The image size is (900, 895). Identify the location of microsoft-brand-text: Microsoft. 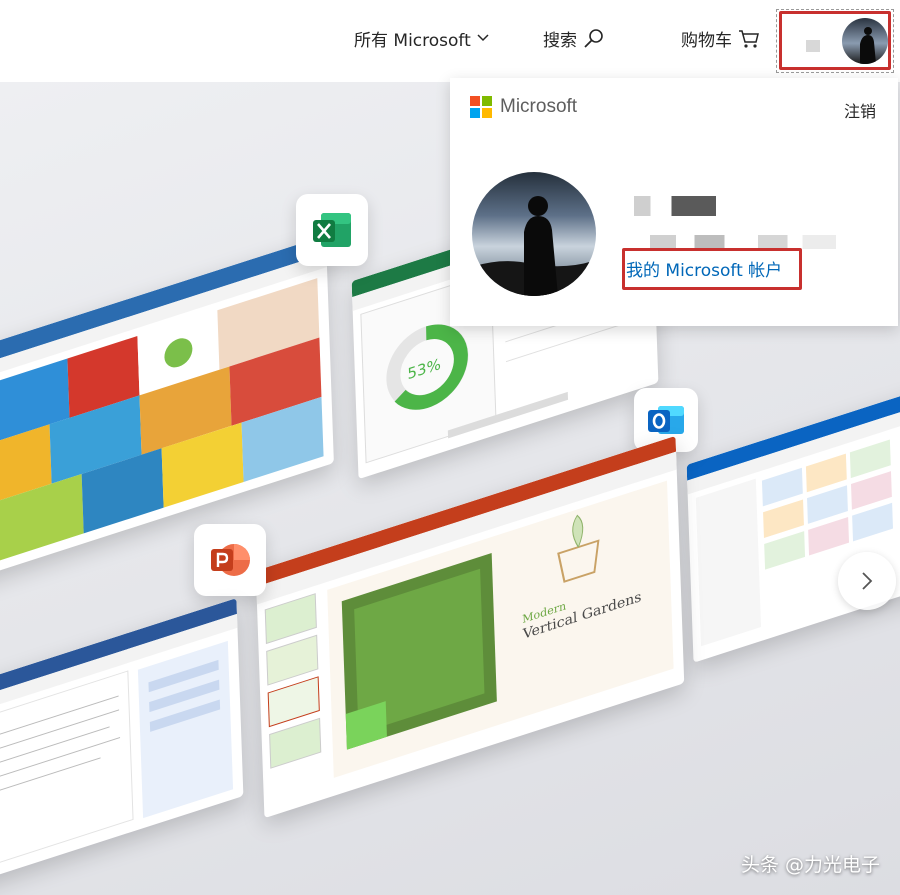
(539, 106).